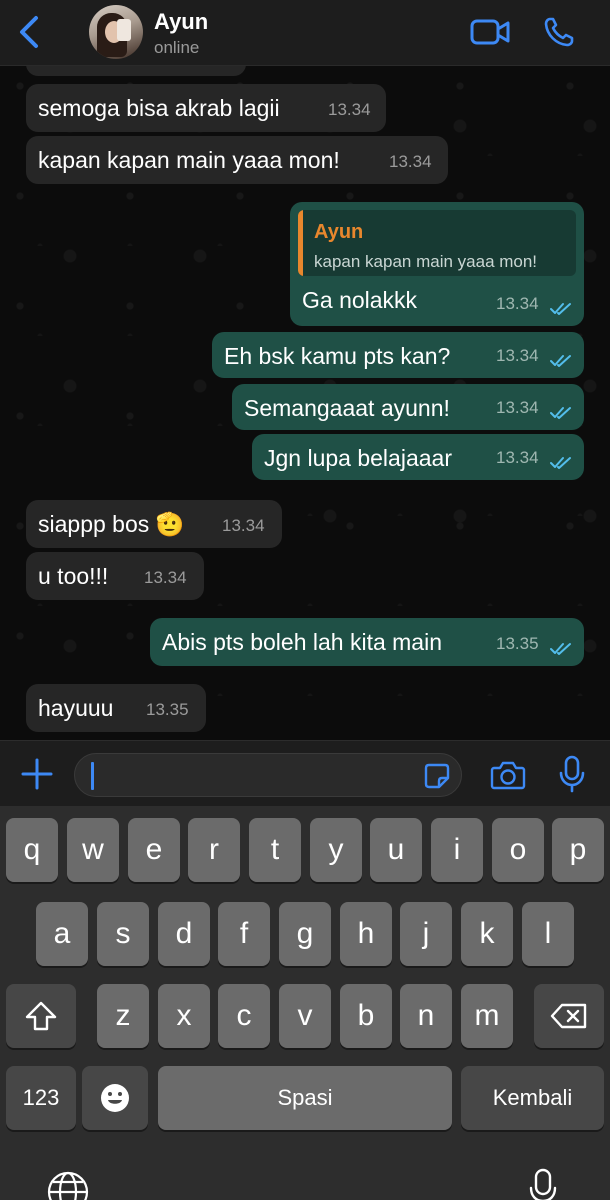  What do you see at coordinates (93, 850) in the screenshot?
I see `key-w: w` at bounding box center [93, 850].